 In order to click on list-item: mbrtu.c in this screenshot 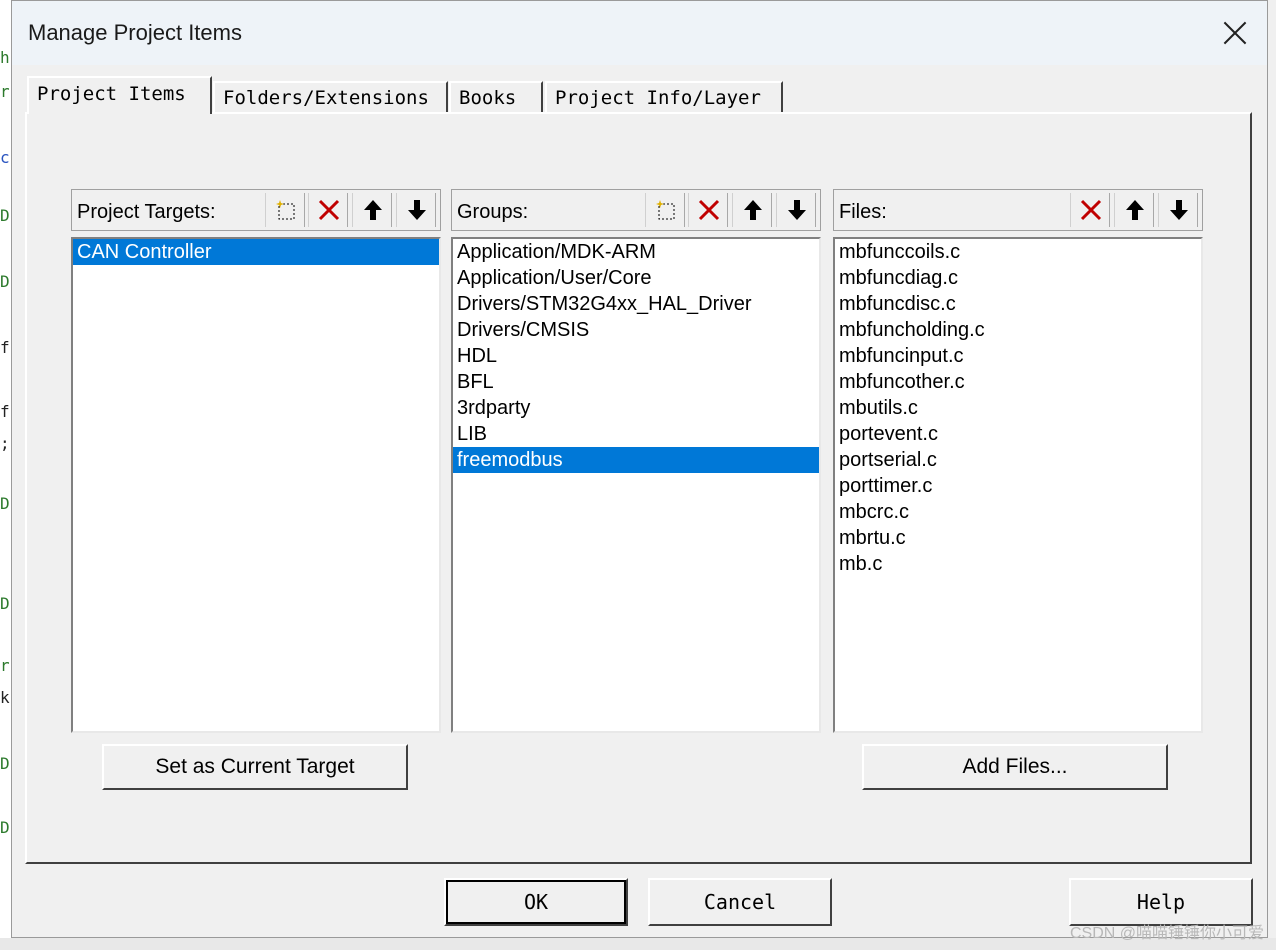, I will do `click(1018, 538)`.